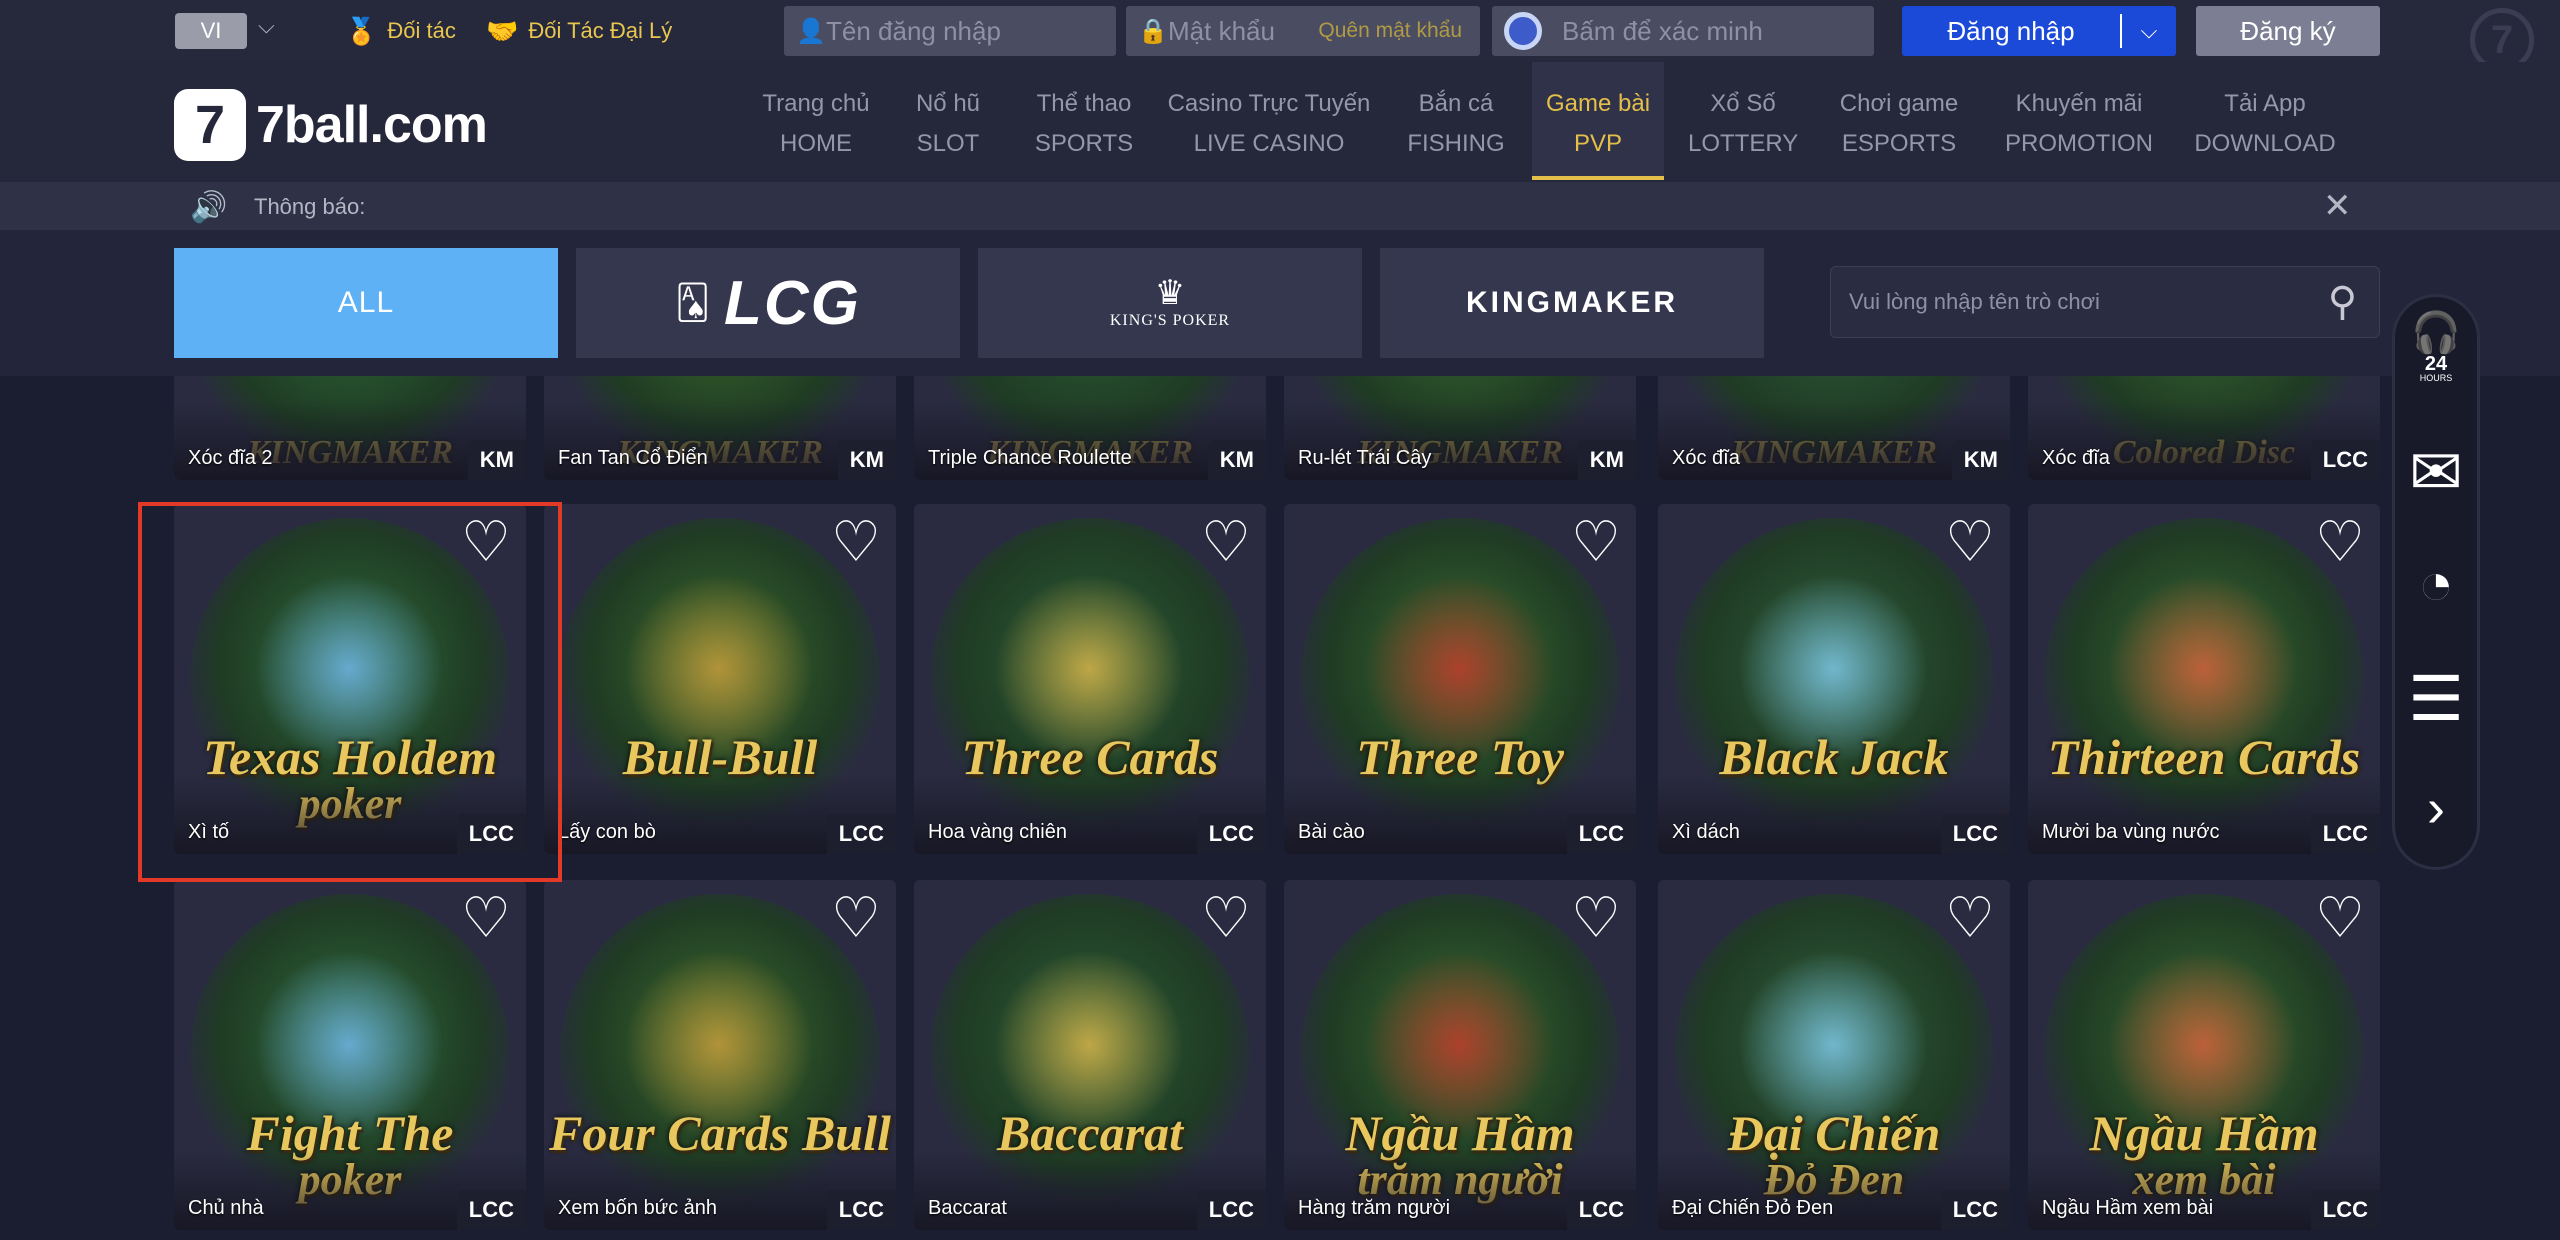 This screenshot has height=1240, width=2560. Describe the element at coordinates (1834, 428) in the screenshot. I see `game-card: KINGMAKERXóc đĩaKM` at that location.